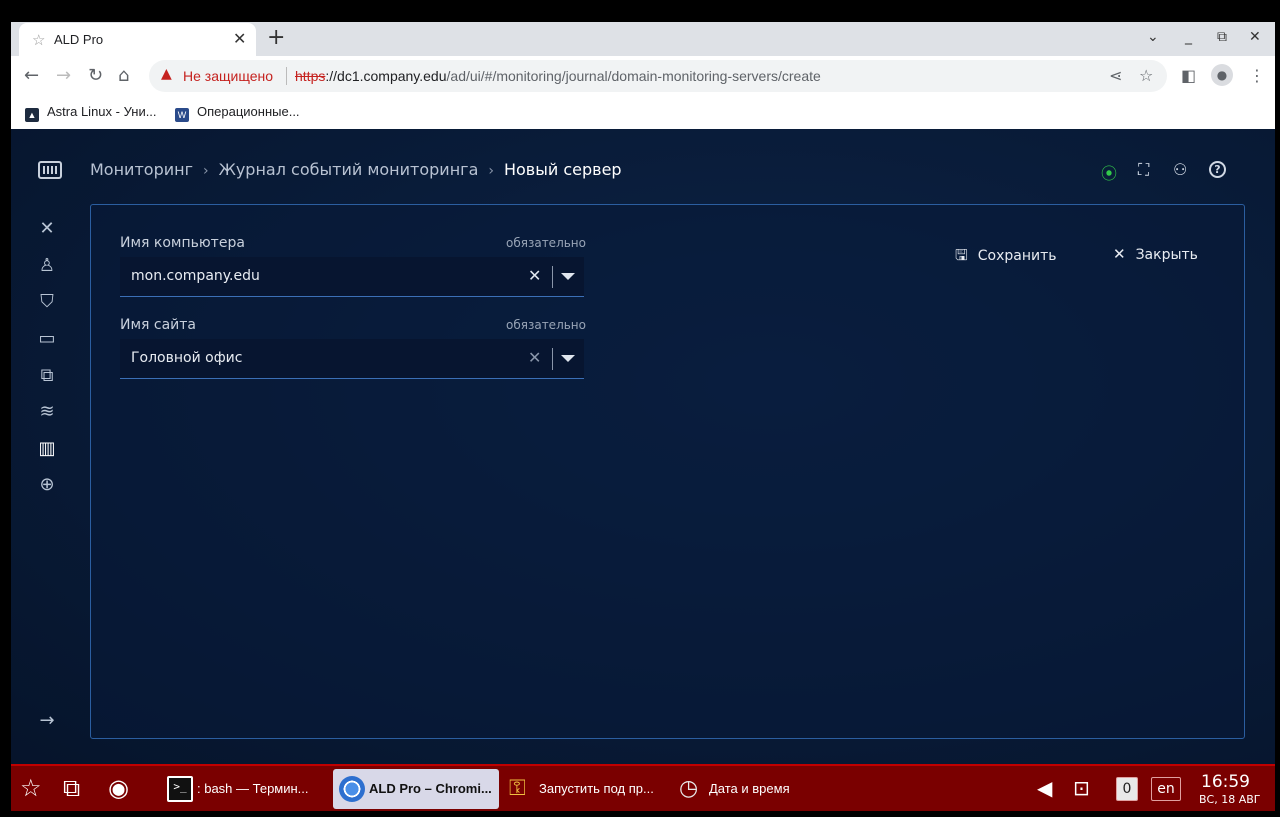 The width and height of the screenshot is (1280, 817). I want to click on help-icon: ?, so click(1217, 169).